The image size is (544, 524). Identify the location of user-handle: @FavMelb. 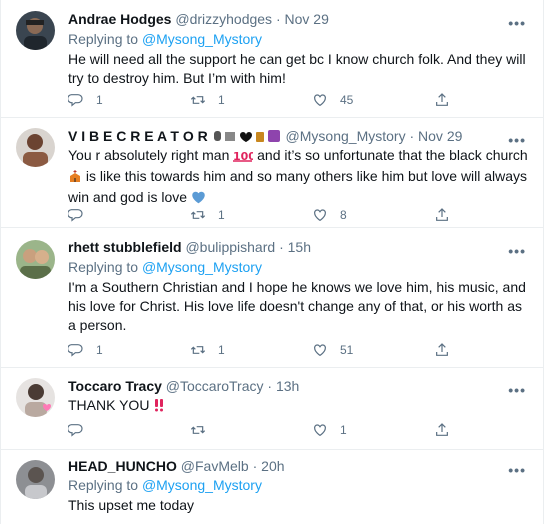
(215, 466).